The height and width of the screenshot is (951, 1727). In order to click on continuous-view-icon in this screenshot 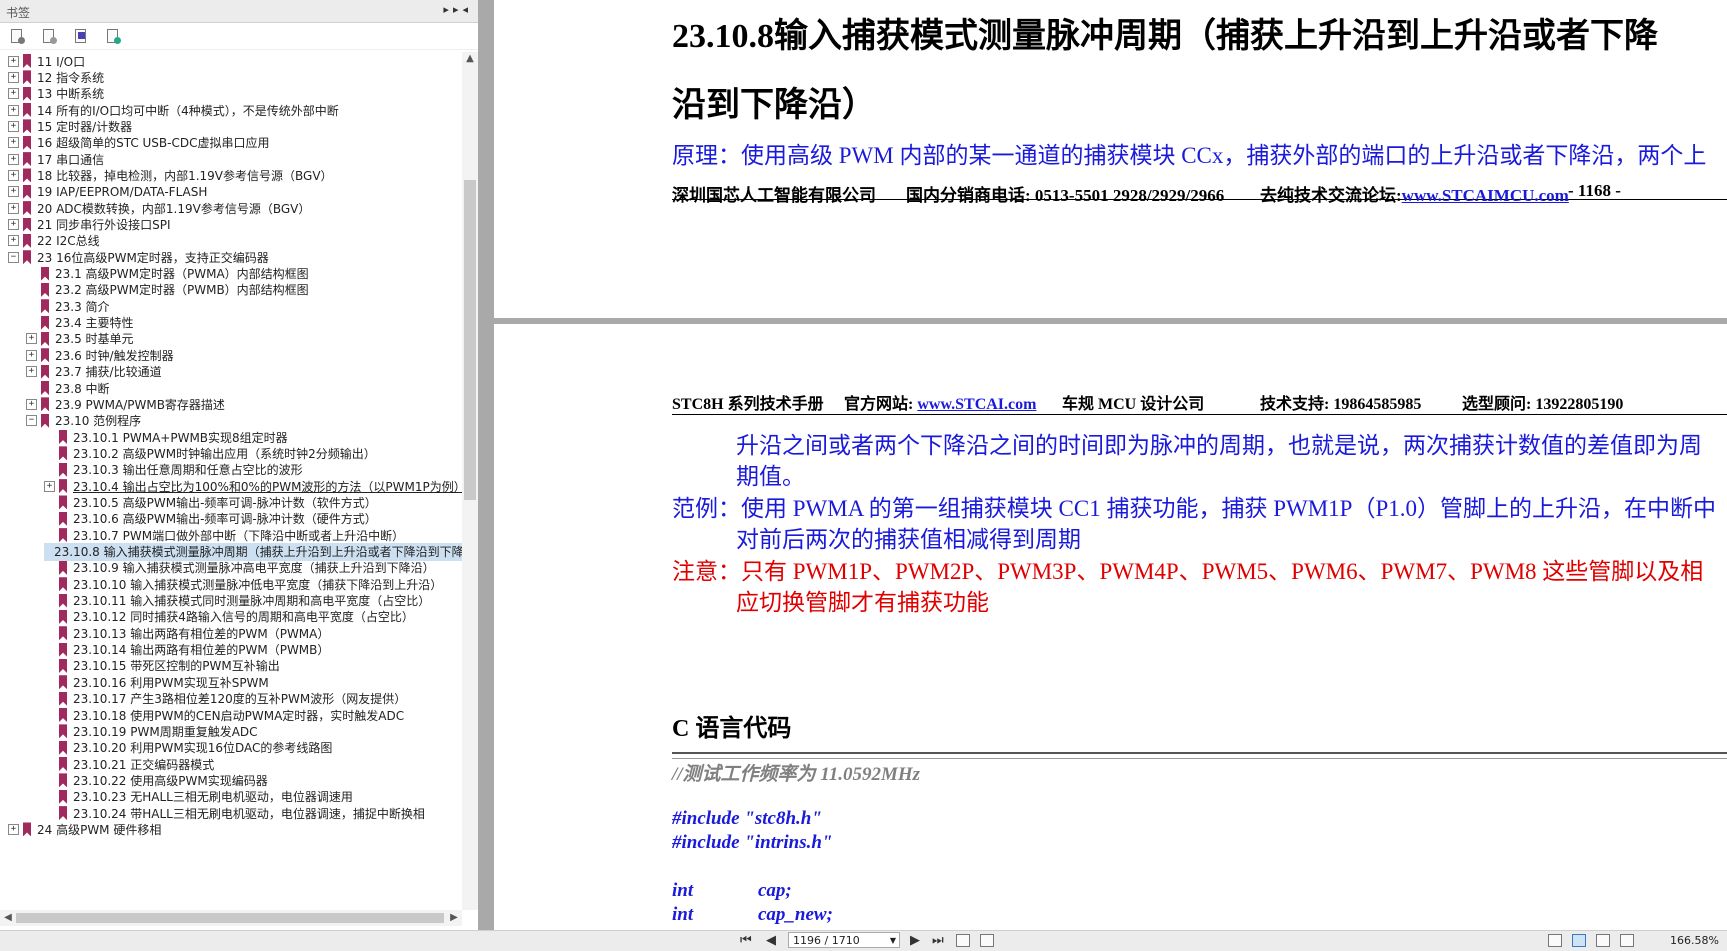, I will do `click(1579, 940)`.